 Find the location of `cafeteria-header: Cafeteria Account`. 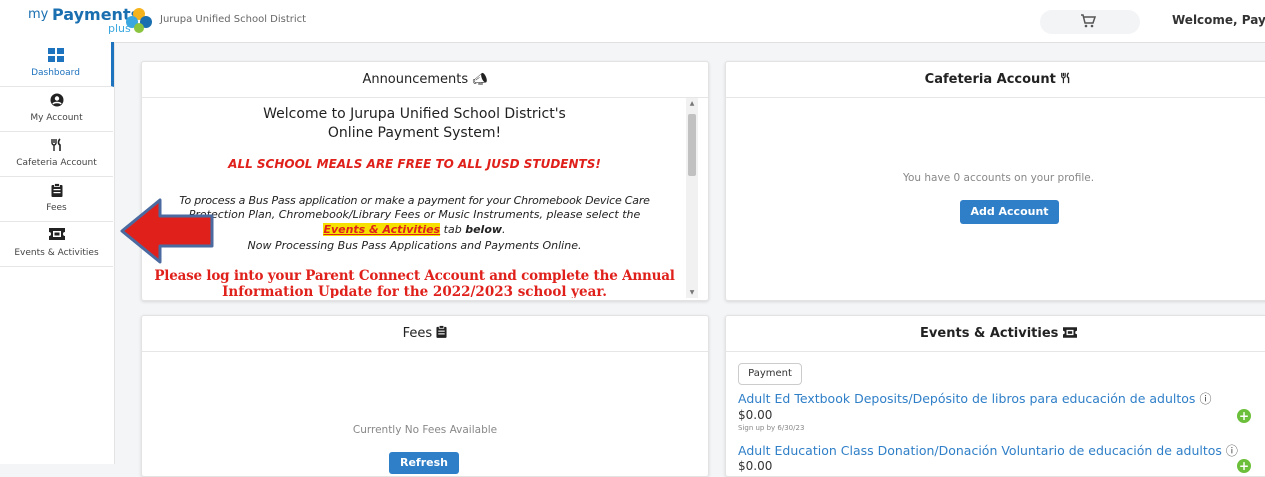

cafeteria-header: Cafeteria Account is located at coordinates (995, 80).